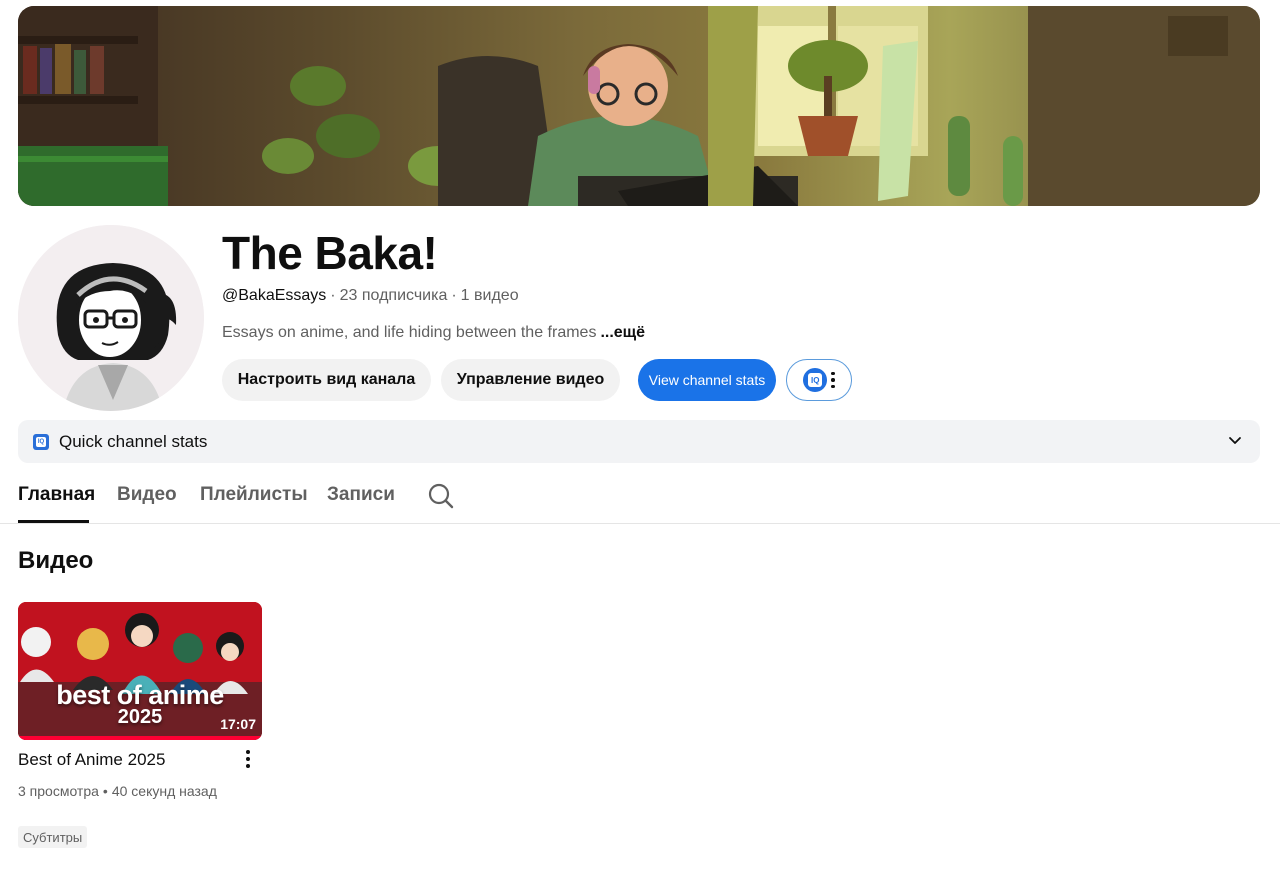 This screenshot has height=875, width=1280. I want to click on tab-videos: Видео, so click(147, 495).